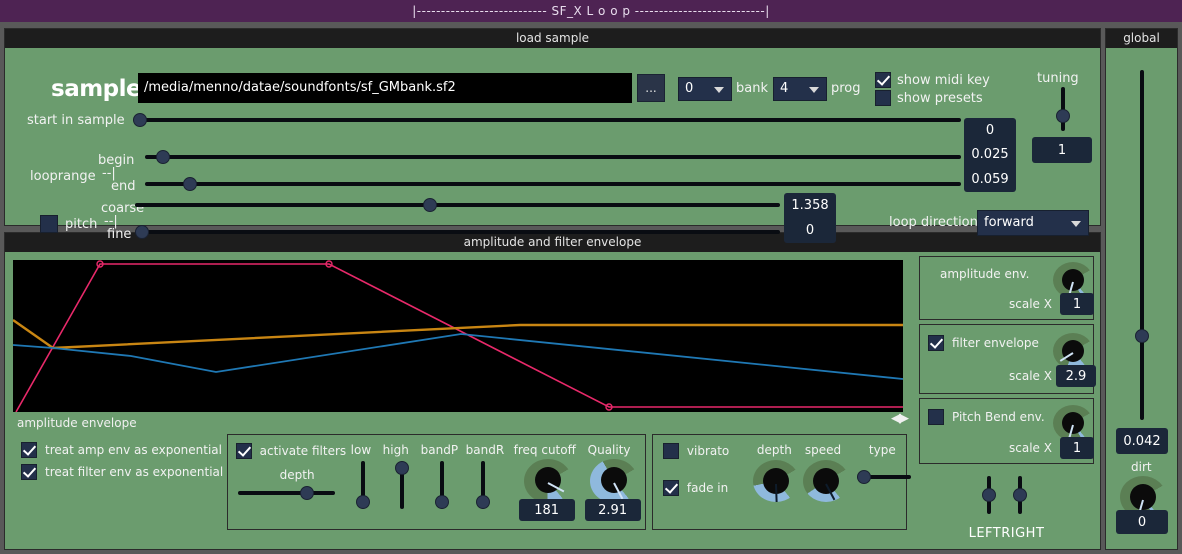  I want to click on quality-knob, so click(613, 481).